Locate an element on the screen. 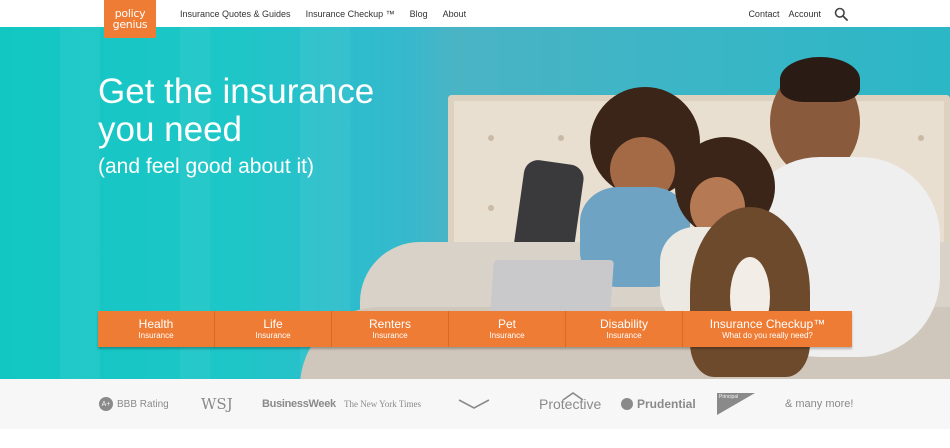 The width and height of the screenshot is (950, 448). secondary-nav: Contact Account is located at coordinates (798, 13).